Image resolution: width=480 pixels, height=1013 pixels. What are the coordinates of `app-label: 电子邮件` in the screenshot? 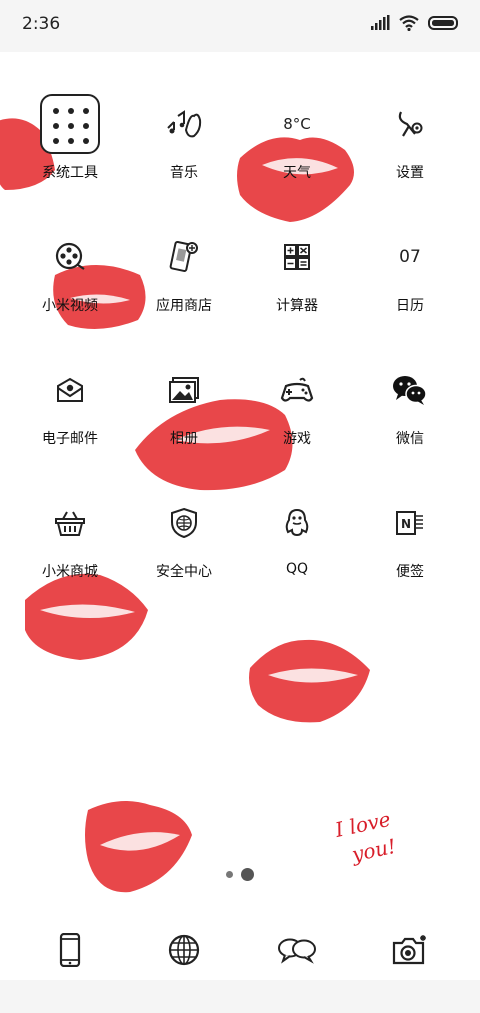 It's located at (70, 439).